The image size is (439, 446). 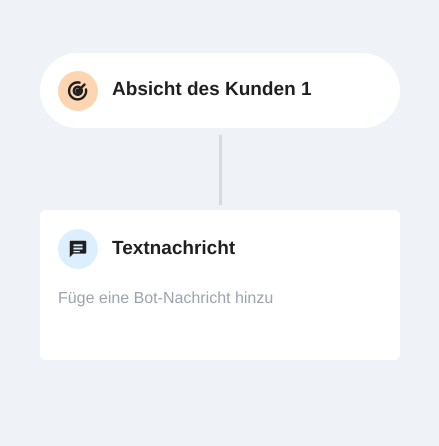 What do you see at coordinates (78, 249) in the screenshot?
I see `chat-icon` at bounding box center [78, 249].